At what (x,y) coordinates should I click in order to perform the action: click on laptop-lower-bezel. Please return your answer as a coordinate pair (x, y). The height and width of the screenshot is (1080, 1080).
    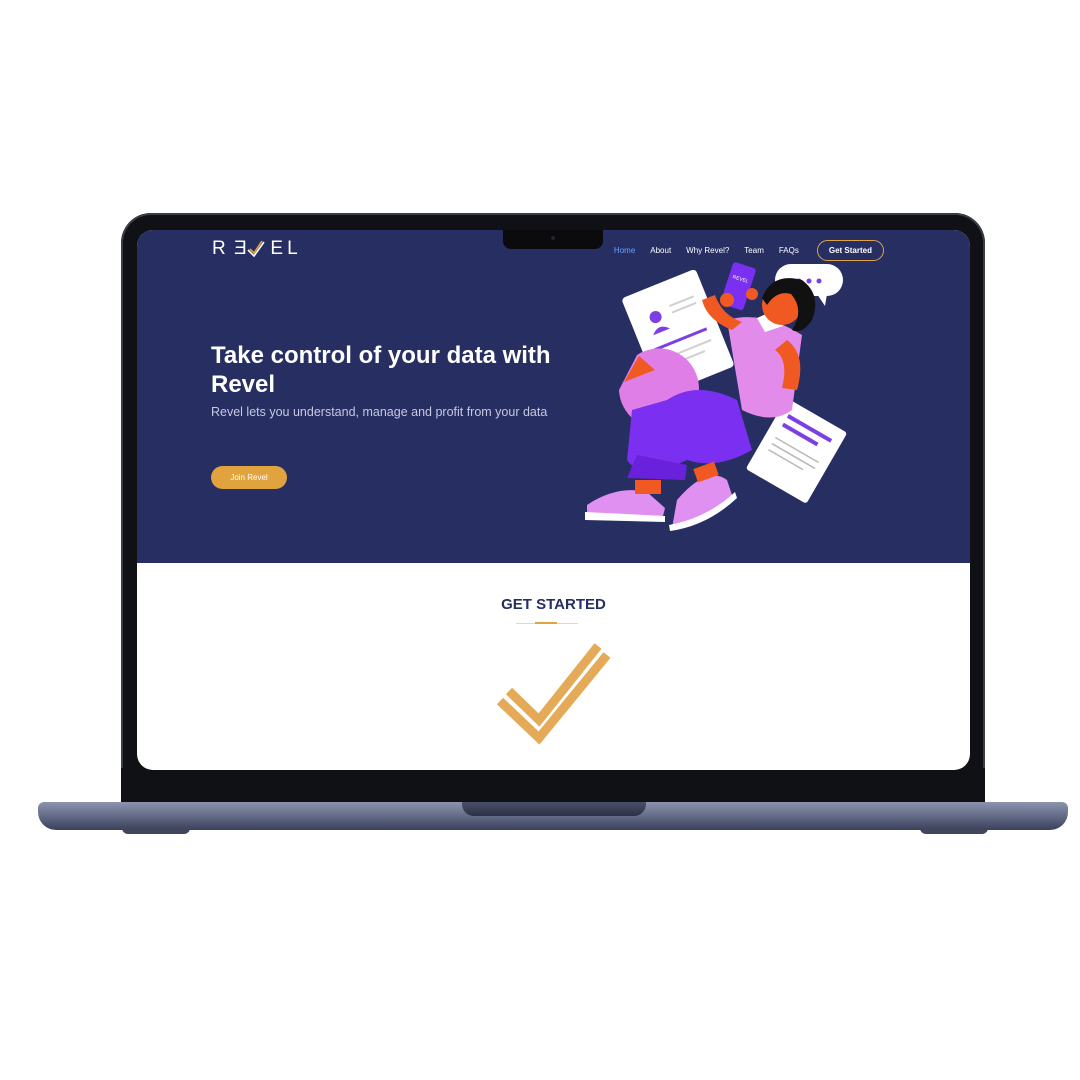
    Looking at the image, I should click on (553, 786).